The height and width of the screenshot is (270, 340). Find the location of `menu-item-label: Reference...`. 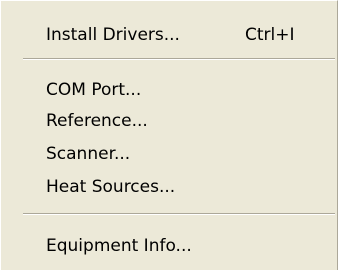

menu-item-label: Reference... is located at coordinates (97, 121).